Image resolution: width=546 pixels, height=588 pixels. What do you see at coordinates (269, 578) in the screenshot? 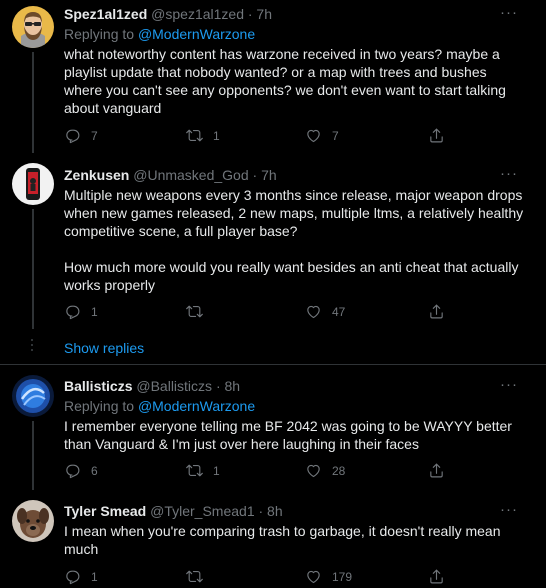
I see `tweet-actions: 1 179` at bounding box center [269, 578].